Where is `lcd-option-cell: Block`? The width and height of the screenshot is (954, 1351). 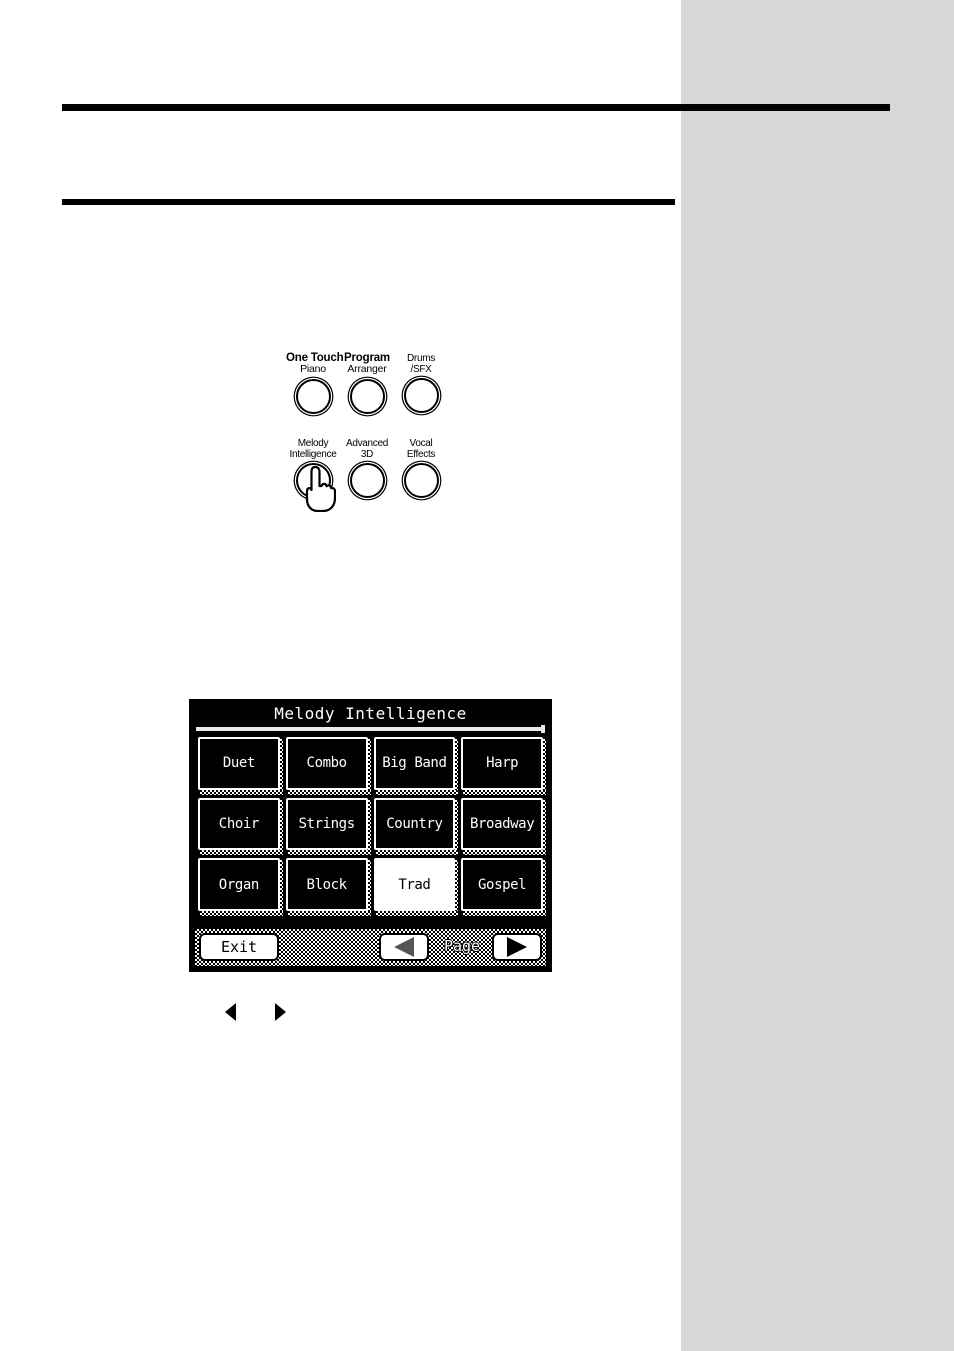
lcd-option-cell: Block is located at coordinates (327, 885).